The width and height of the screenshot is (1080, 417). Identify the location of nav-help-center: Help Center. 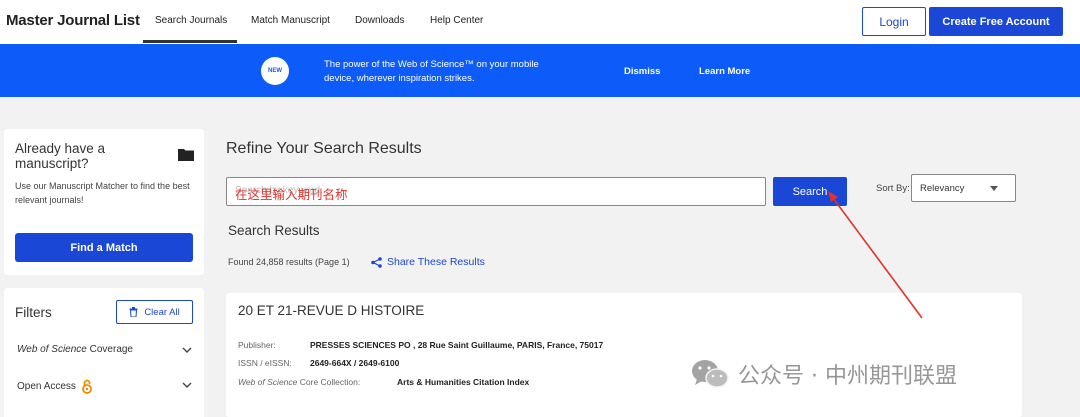
(456, 20).